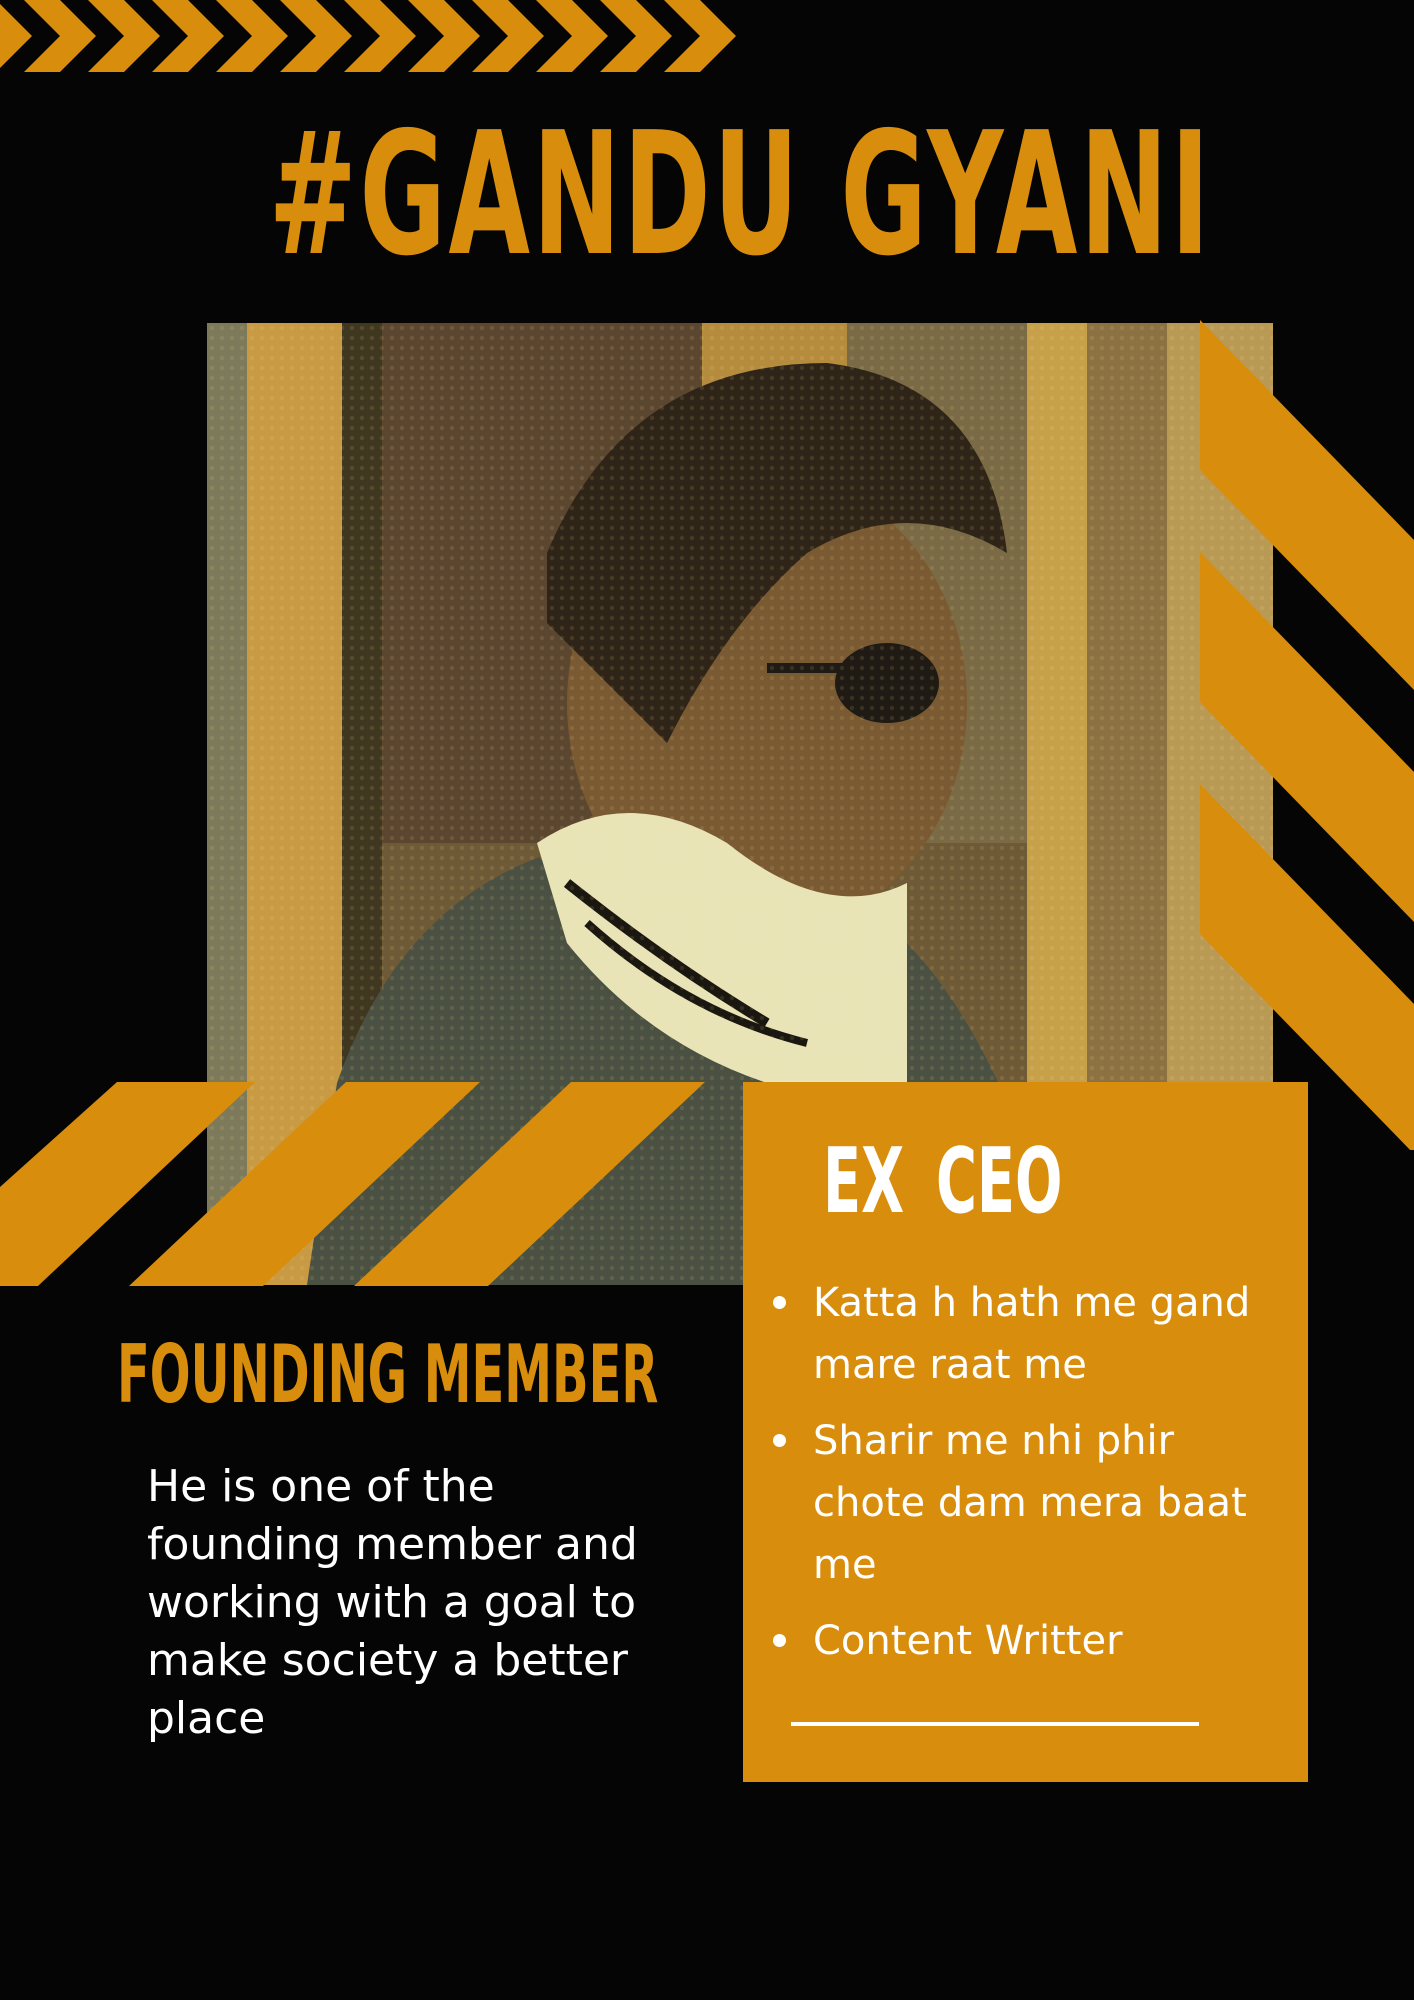  Describe the element at coordinates (1032, 1334) in the screenshot. I see `role-point-text: Katta h hath me gand mare raat me` at that location.